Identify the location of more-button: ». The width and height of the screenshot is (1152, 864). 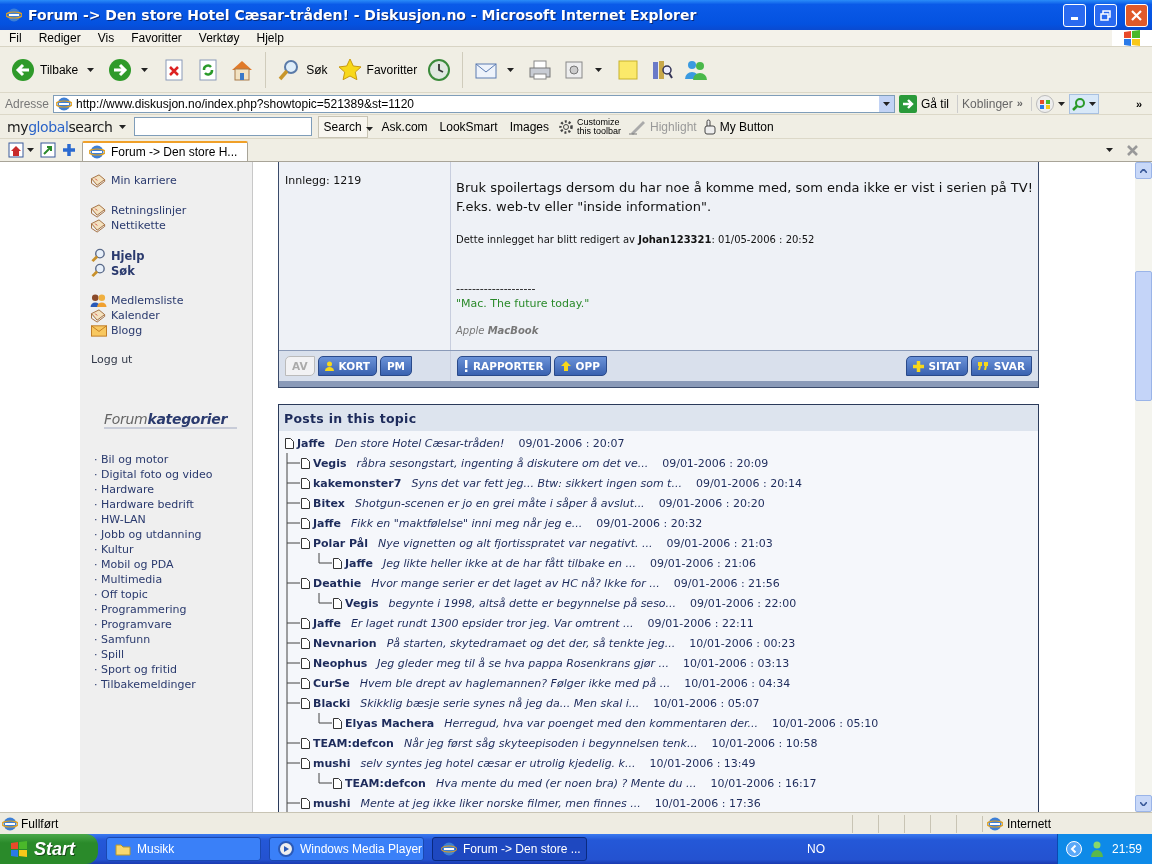
(1143, 103).